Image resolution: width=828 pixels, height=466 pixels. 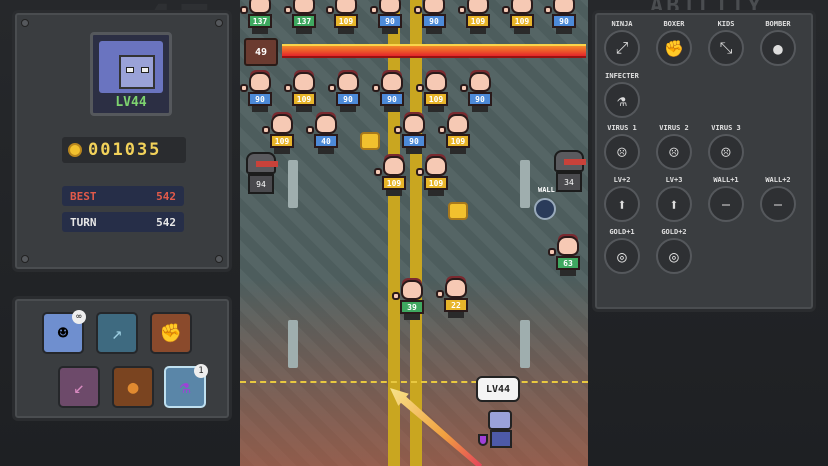 What do you see at coordinates (674, 24) in the screenshot?
I see `ability-label: BOXER` at bounding box center [674, 24].